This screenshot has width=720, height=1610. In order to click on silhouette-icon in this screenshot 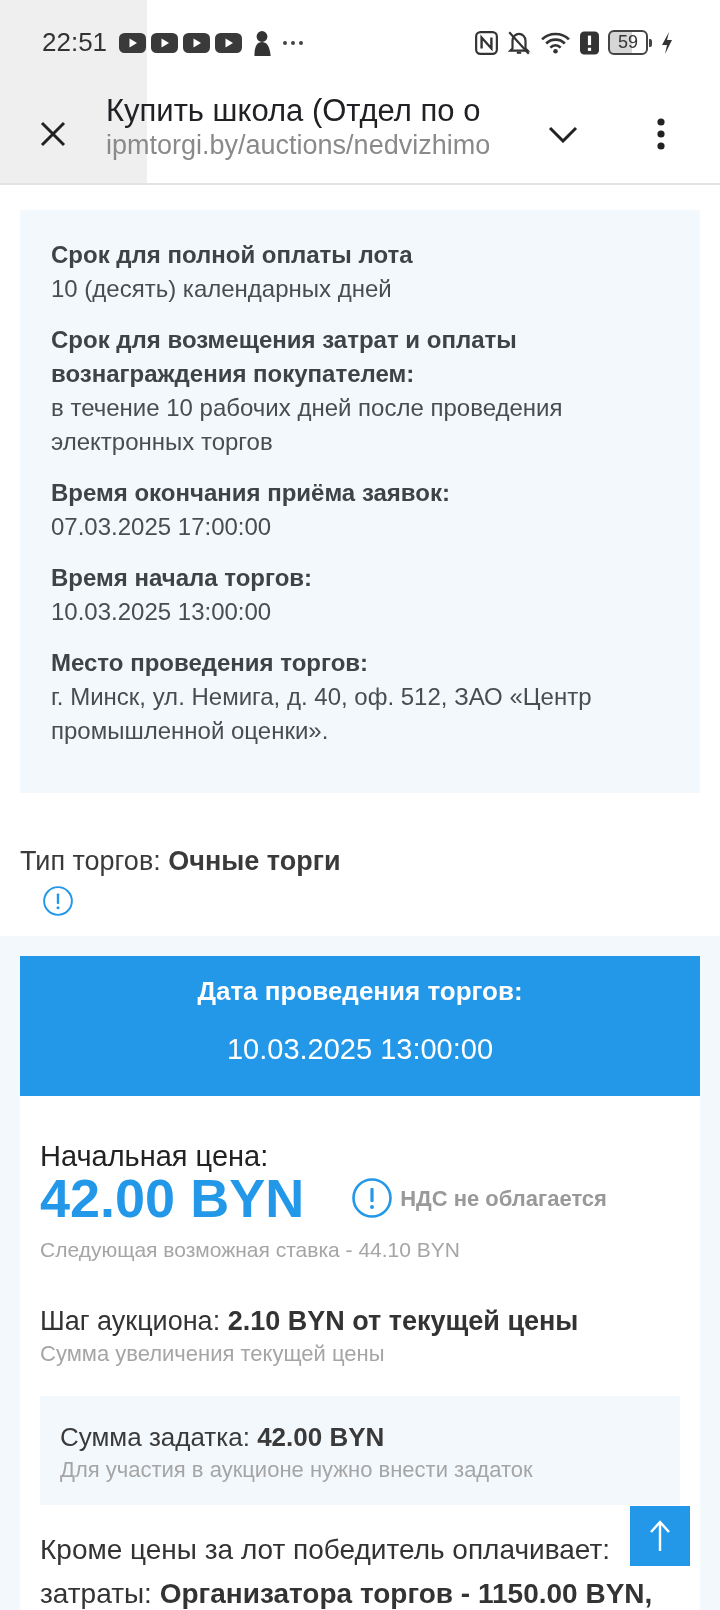, I will do `click(262, 42)`.